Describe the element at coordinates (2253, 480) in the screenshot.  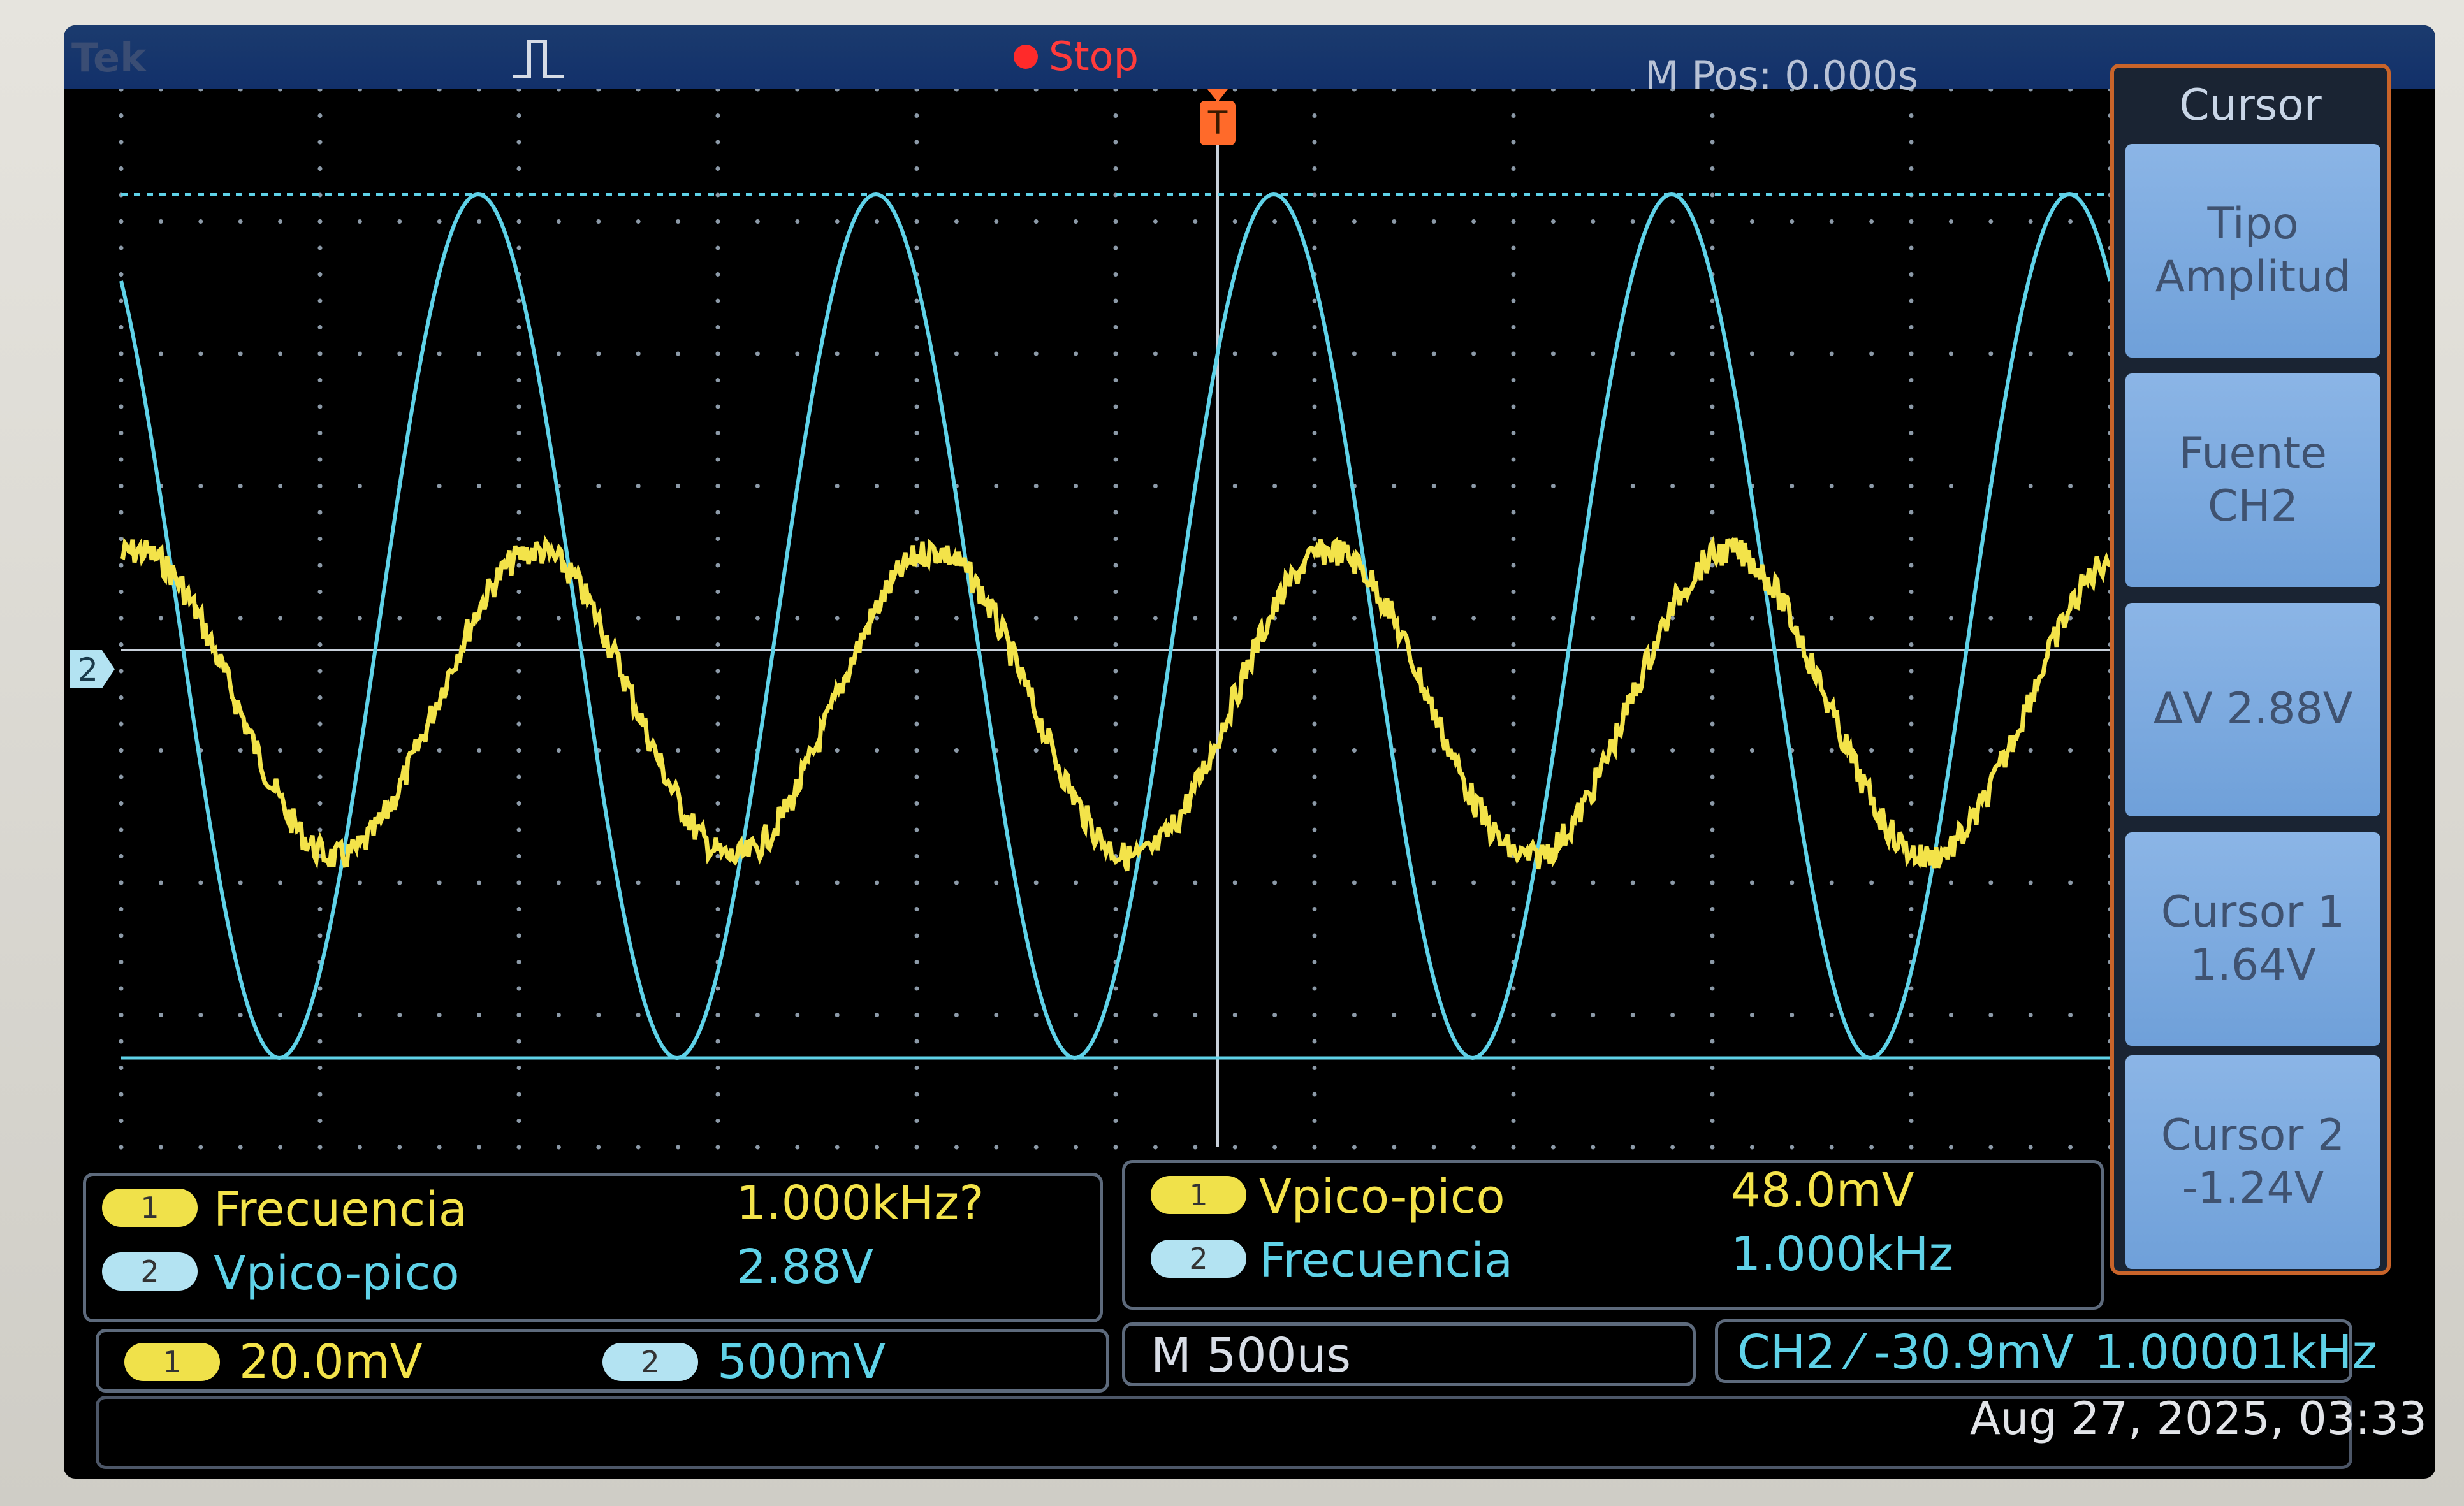
I see `cursor-source-button: Fuente CH2` at that location.